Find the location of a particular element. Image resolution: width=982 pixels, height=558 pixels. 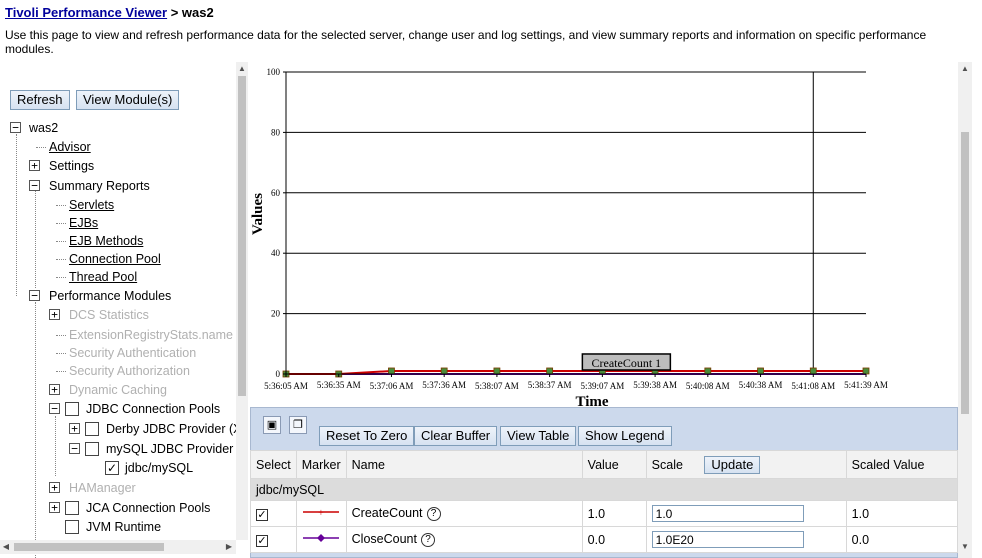

scroll-down-icon: ▼ is located at coordinates (965, 547).